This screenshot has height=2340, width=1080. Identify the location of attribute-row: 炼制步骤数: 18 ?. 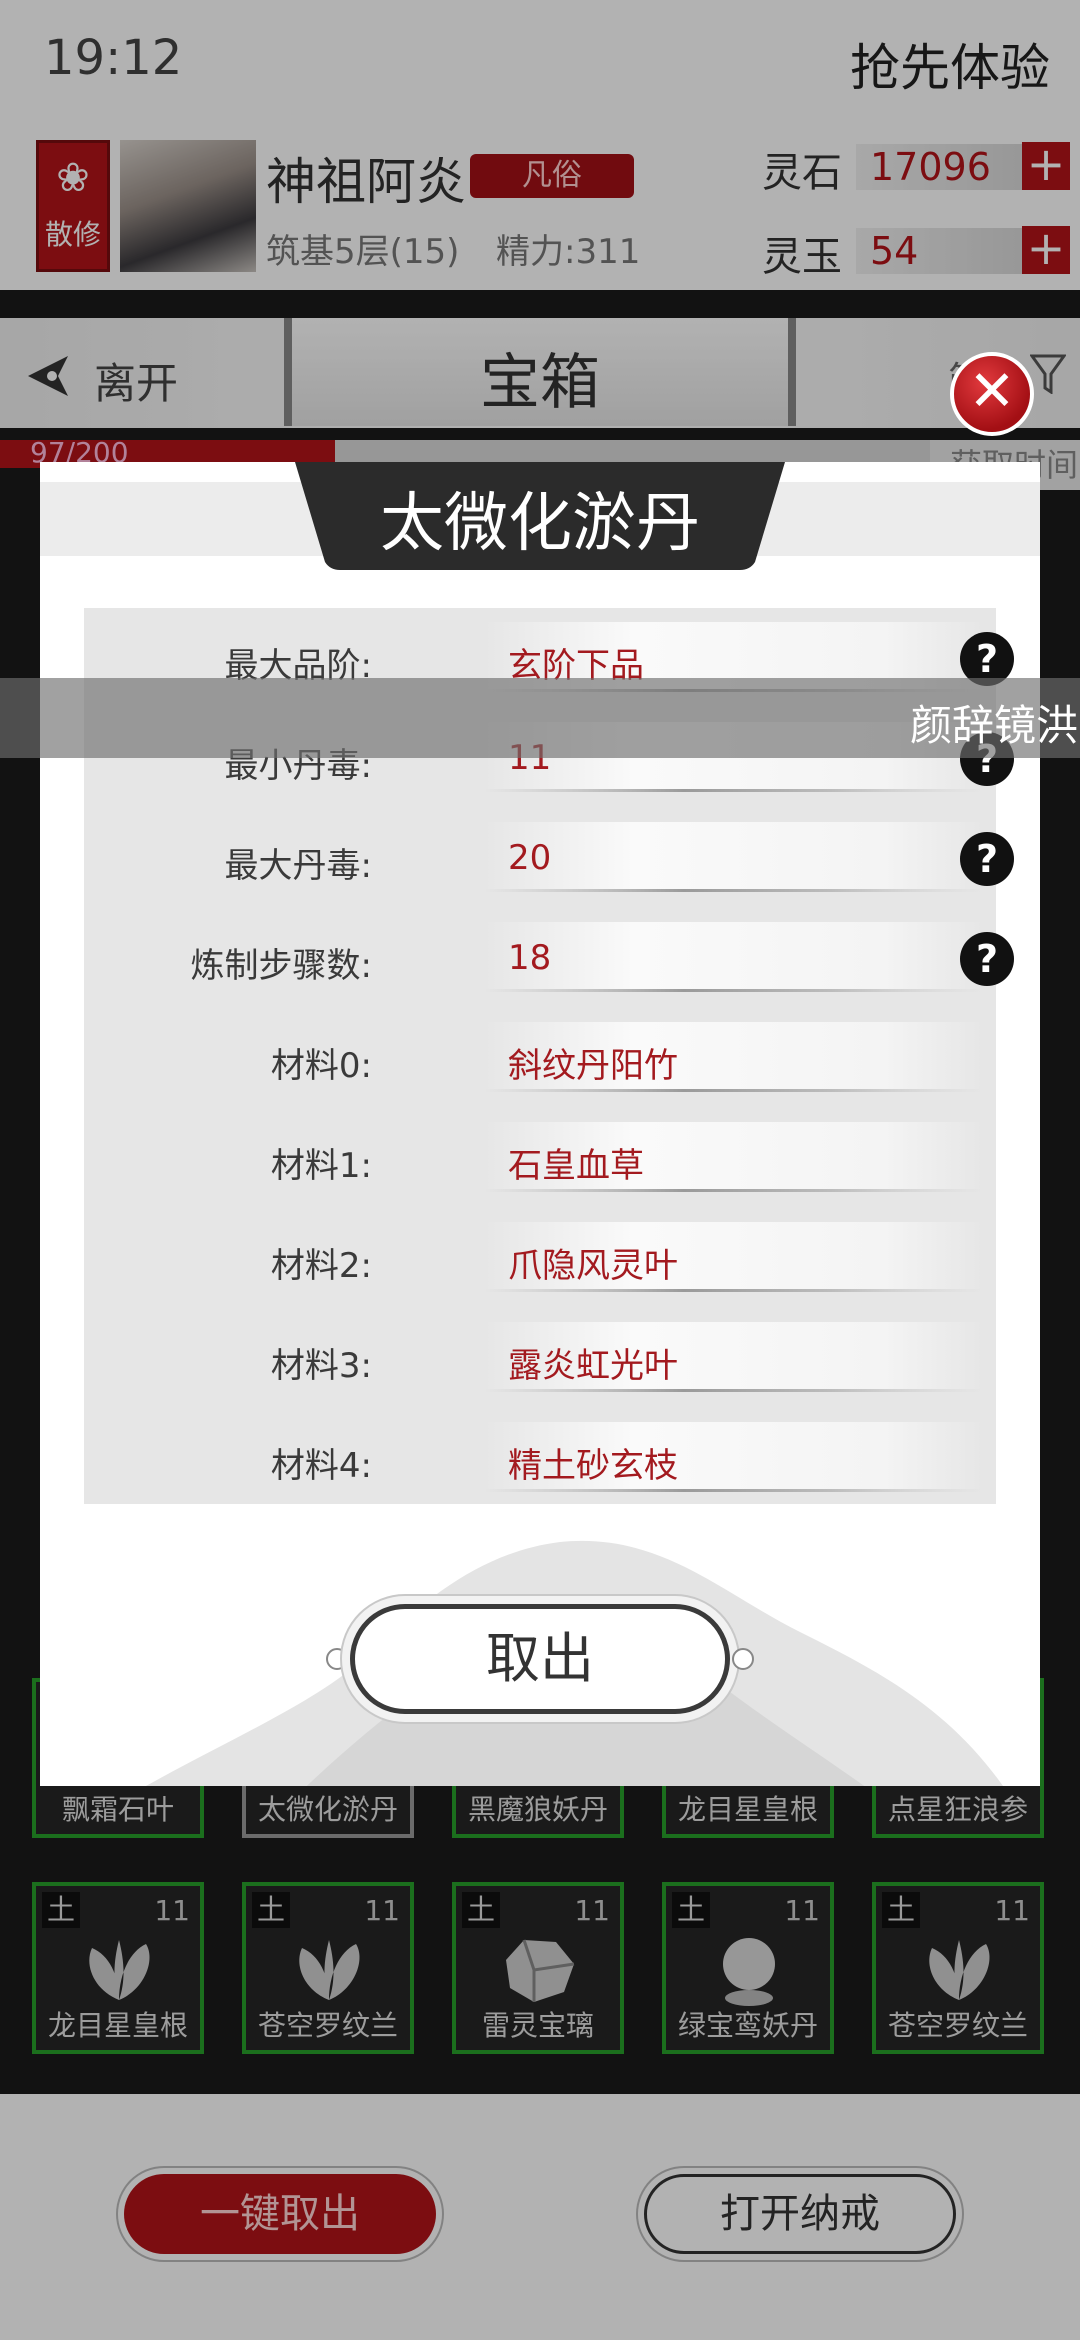
(549, 958).